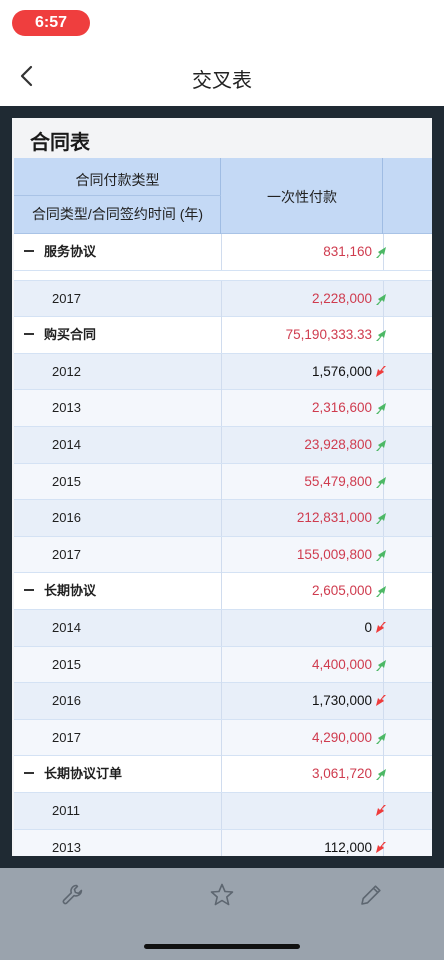  I want to click on cell-value: 3,061,720, so click(341, 774).